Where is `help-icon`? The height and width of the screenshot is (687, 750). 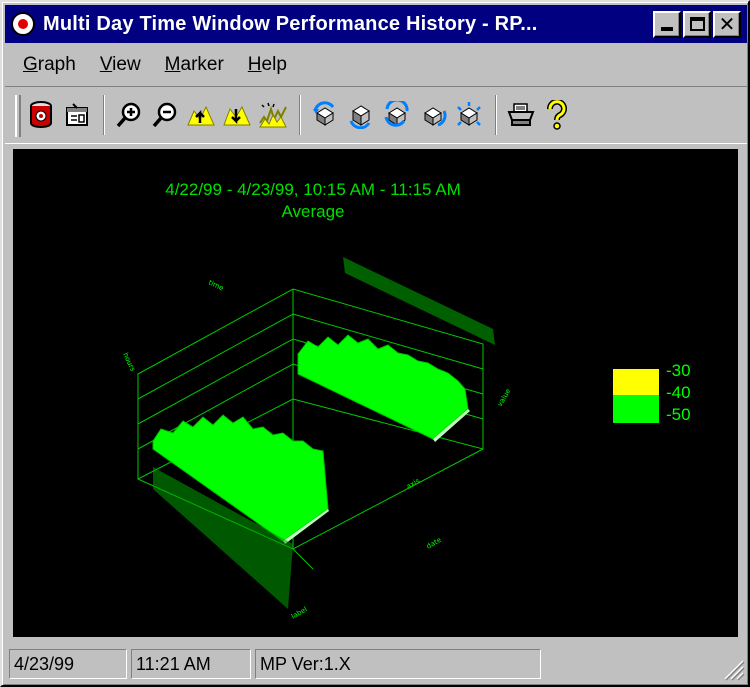 help-icon is located at coordinates (557, 115).